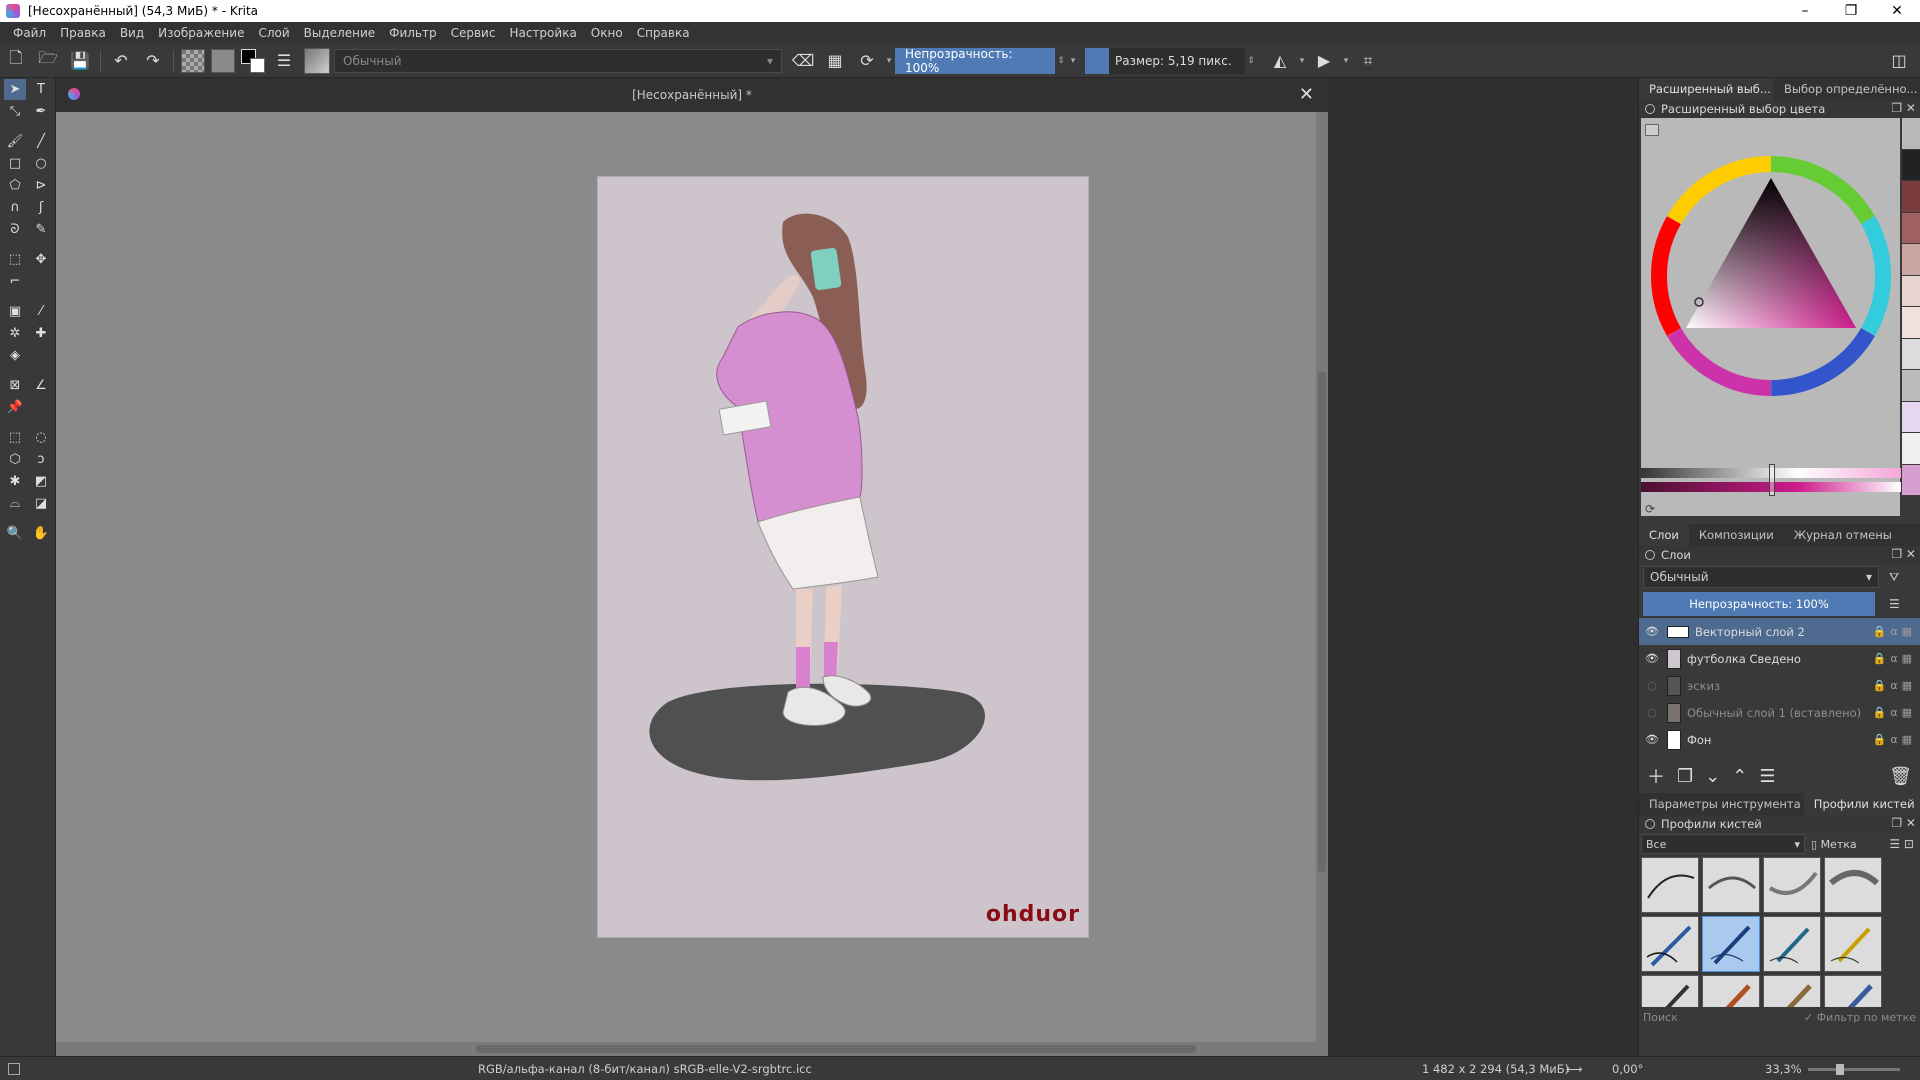  Describe the element at coordinates (1736, 535) in the screenshot. I see `tab-compositions: Композиции` at that location.